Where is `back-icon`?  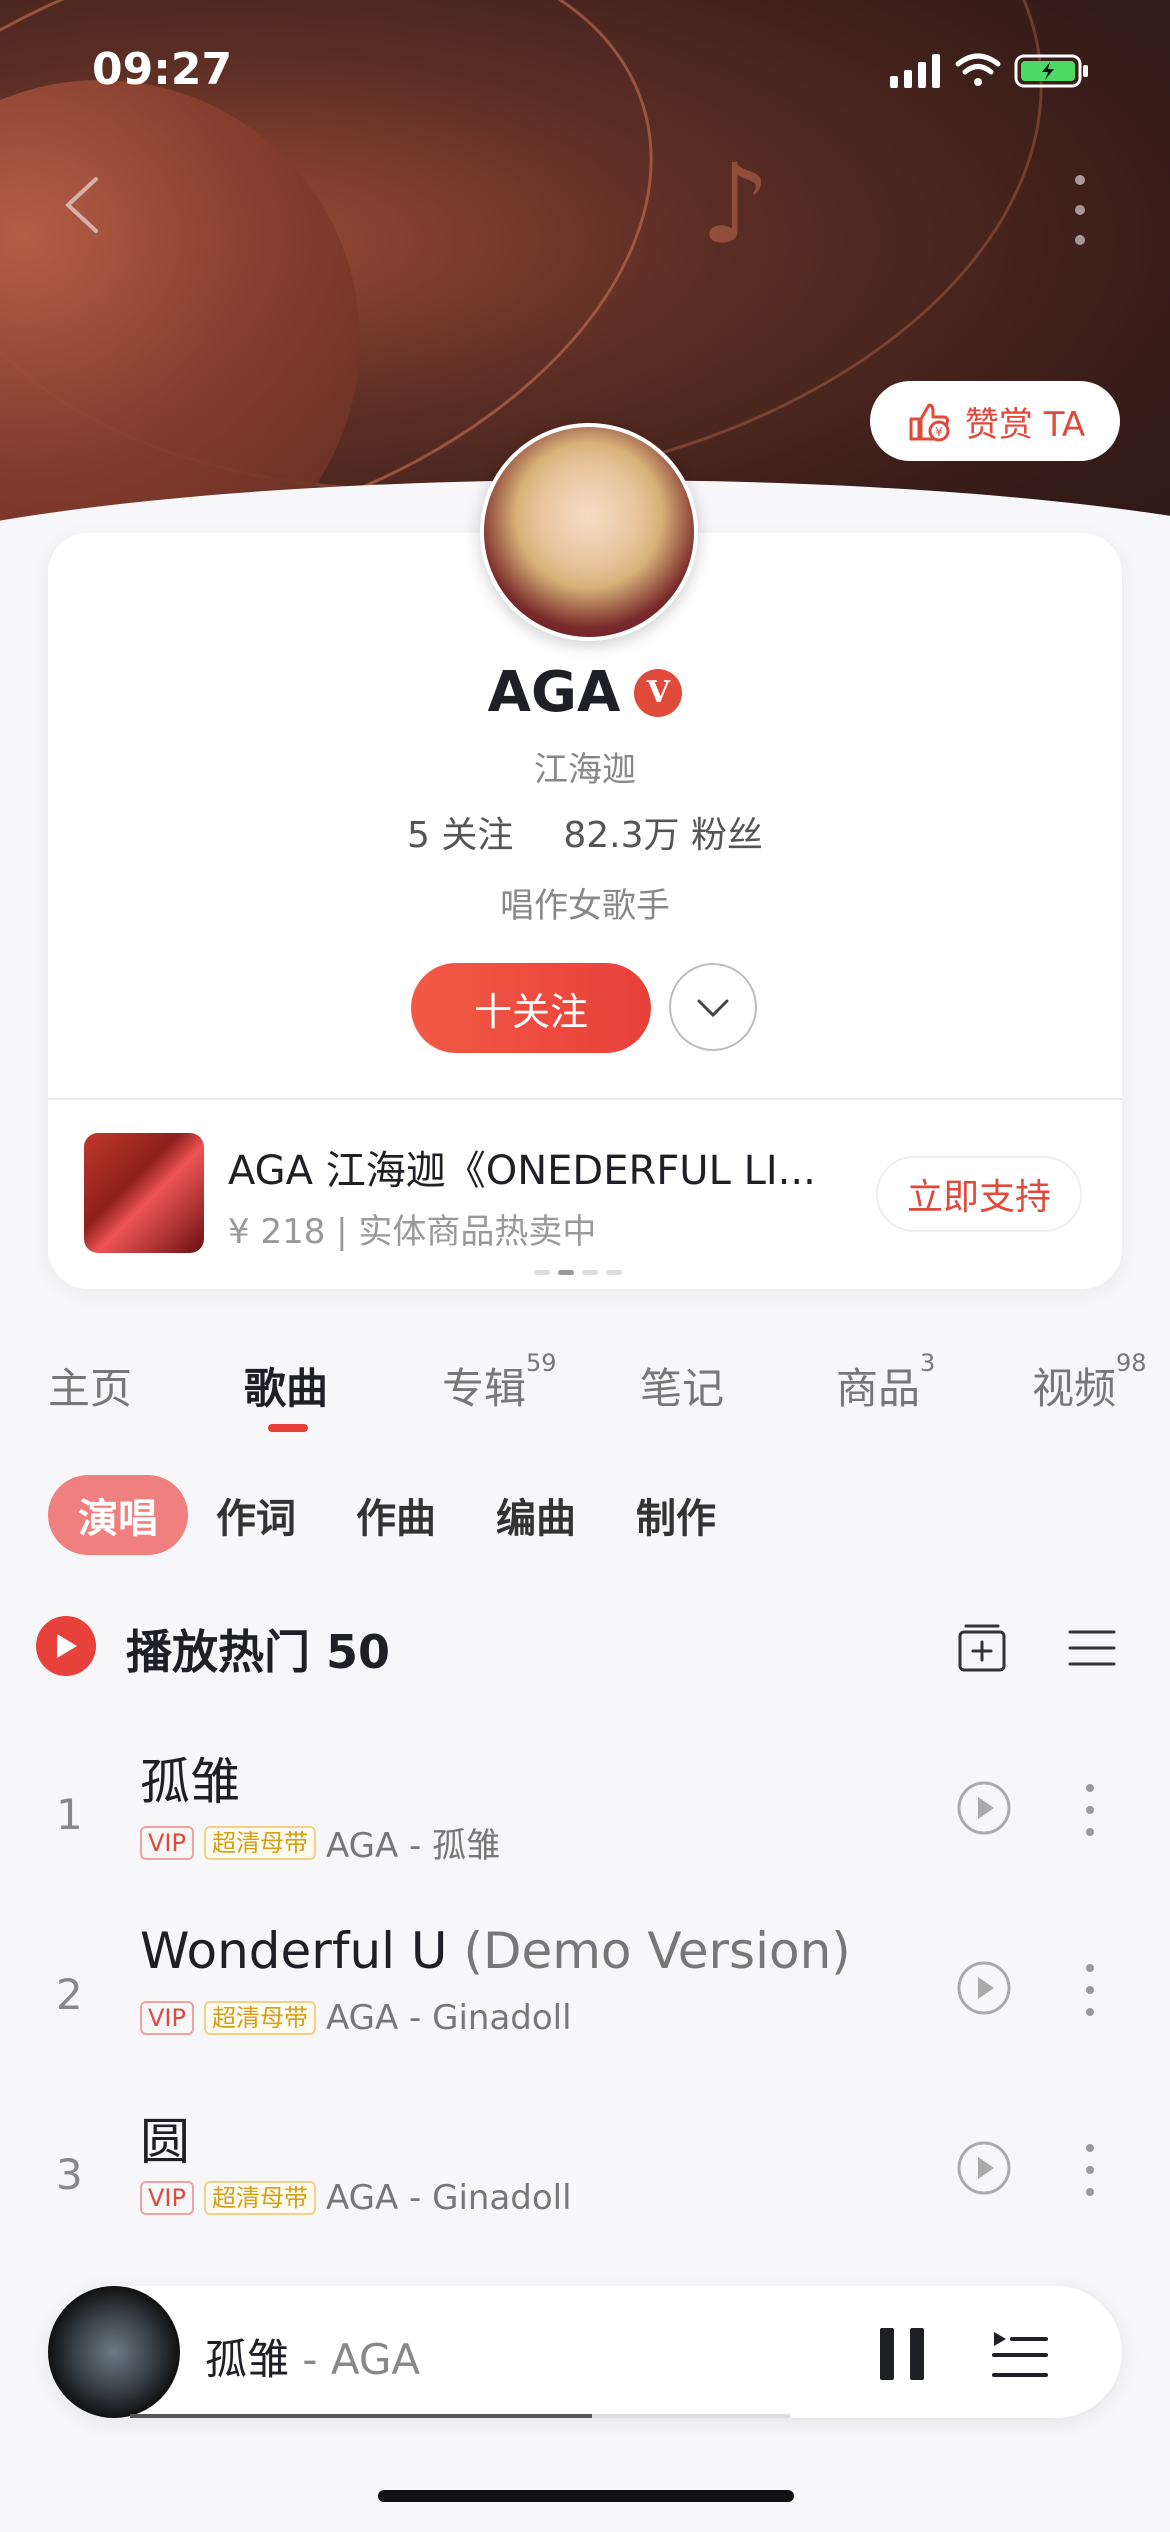
back-icon is located at coordinates (86, 205).